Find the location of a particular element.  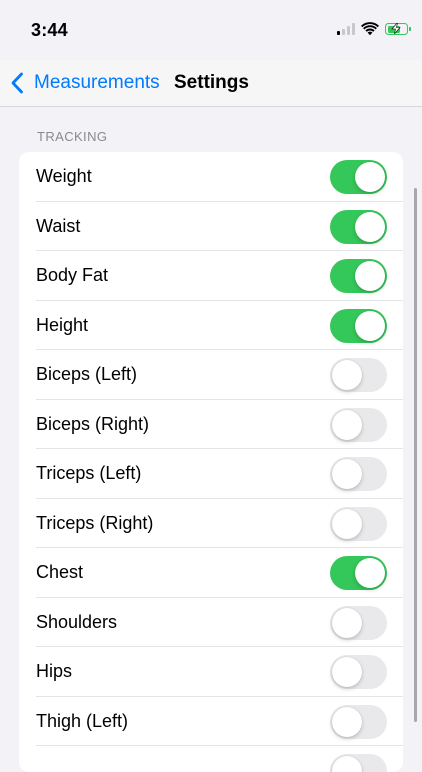

list-item: Shoulders is located at coordinates (211, 622).